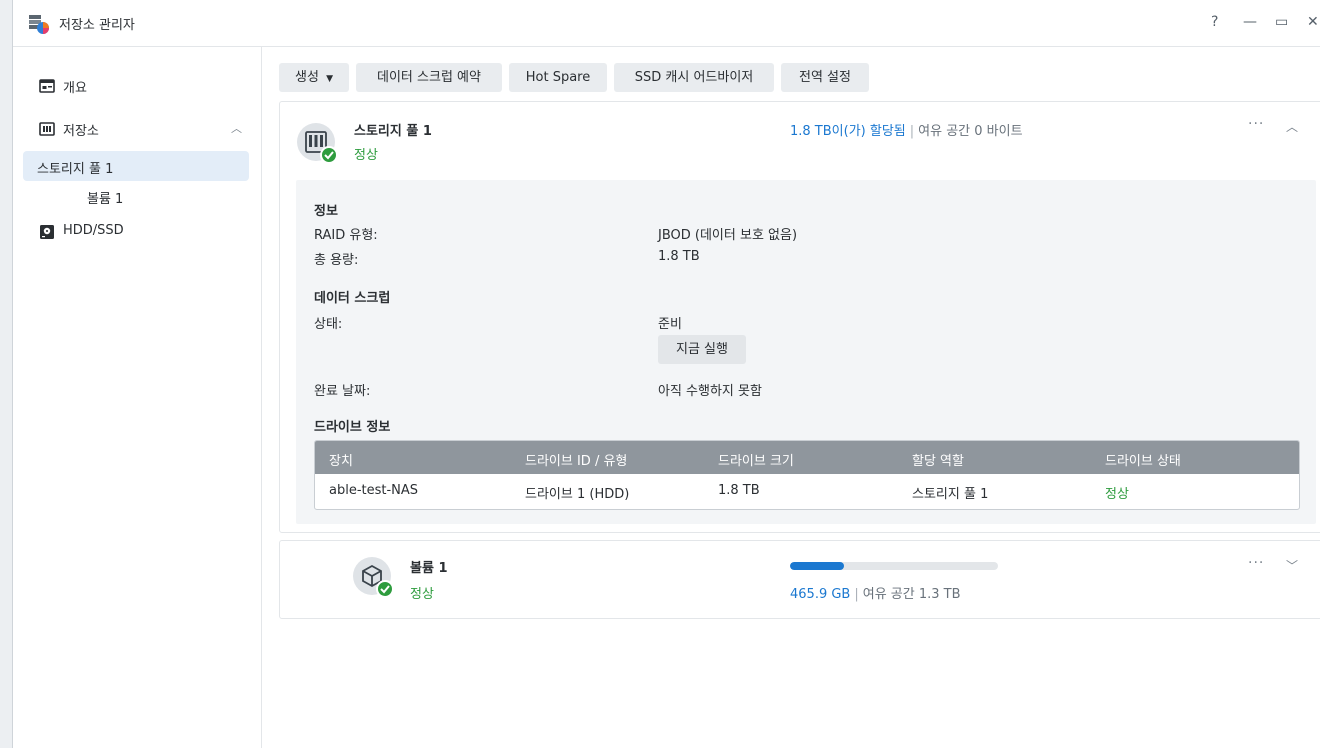 The width and height of the screenshot is (1320, 748). I want to click on sidebar-item-overview: 개요, so click(141, 86).